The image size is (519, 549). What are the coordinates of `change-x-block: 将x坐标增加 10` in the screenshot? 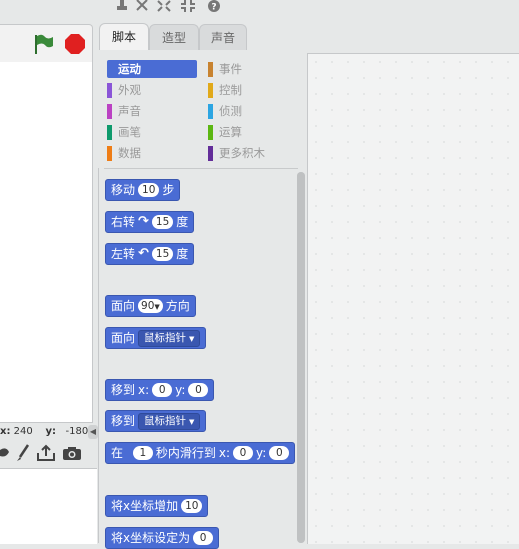 It's located at (157, 506).